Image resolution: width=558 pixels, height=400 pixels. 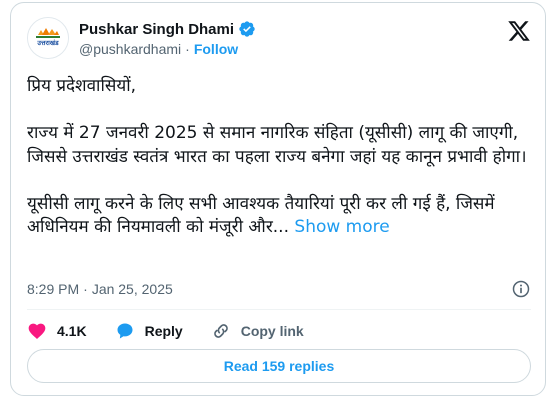 What do you see at coordinates (72, 331) in the screenshot?
I see `like-count: 4.1K` at bounding box center [72, 331].